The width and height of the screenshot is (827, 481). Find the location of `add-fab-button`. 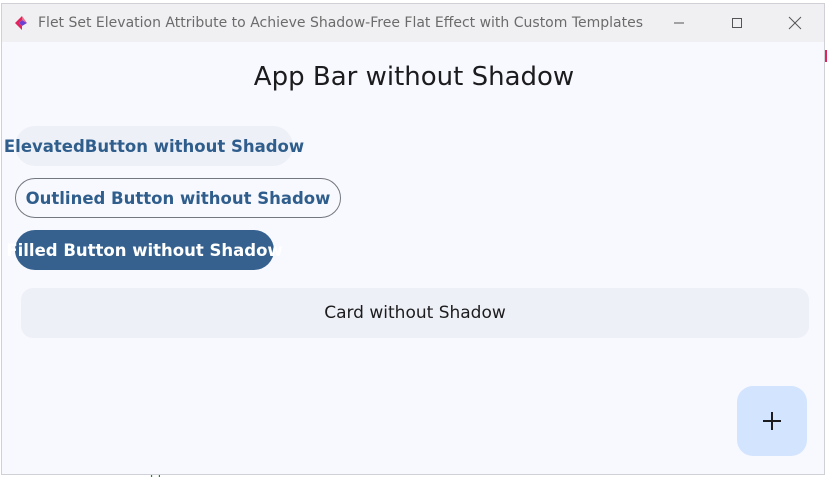

add-fab-button is located at coordinates (772, 421).